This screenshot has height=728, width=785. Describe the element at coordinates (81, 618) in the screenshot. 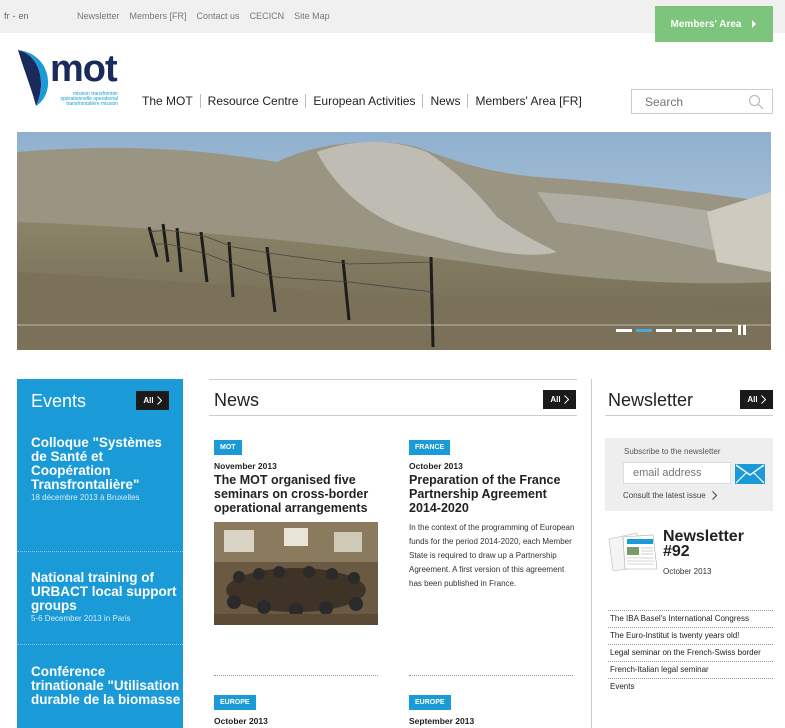

I see `event-date: 5-6 December 2013 in Paris` at that location.